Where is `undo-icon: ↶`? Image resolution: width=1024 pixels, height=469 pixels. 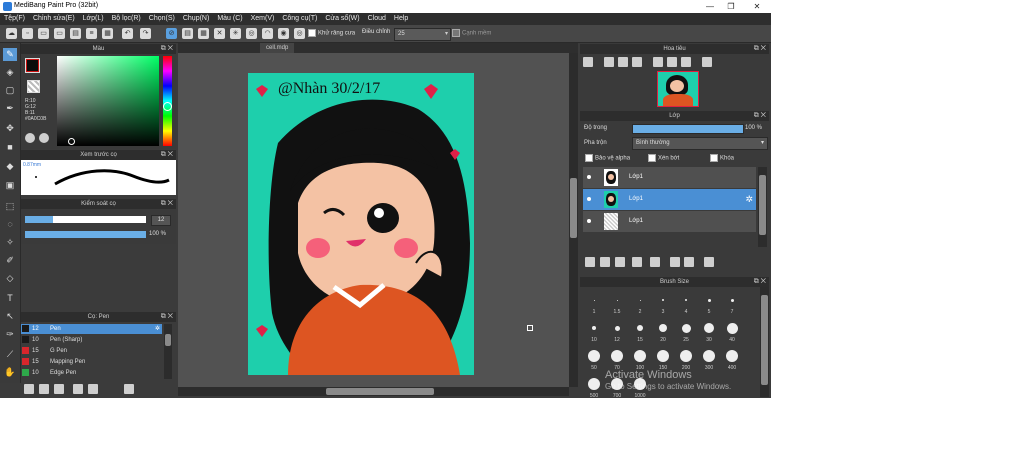 undo-icon: ↶ is located at coordinates (127, 33).